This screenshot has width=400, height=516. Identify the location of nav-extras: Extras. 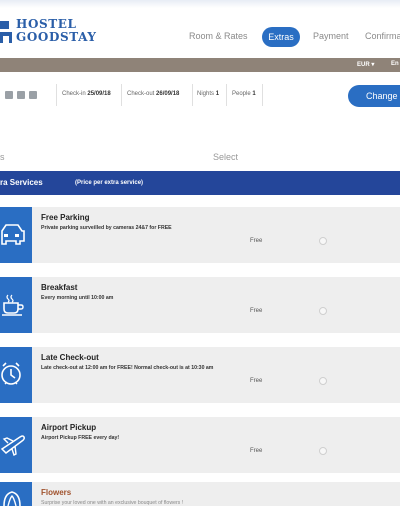
(281, 37).